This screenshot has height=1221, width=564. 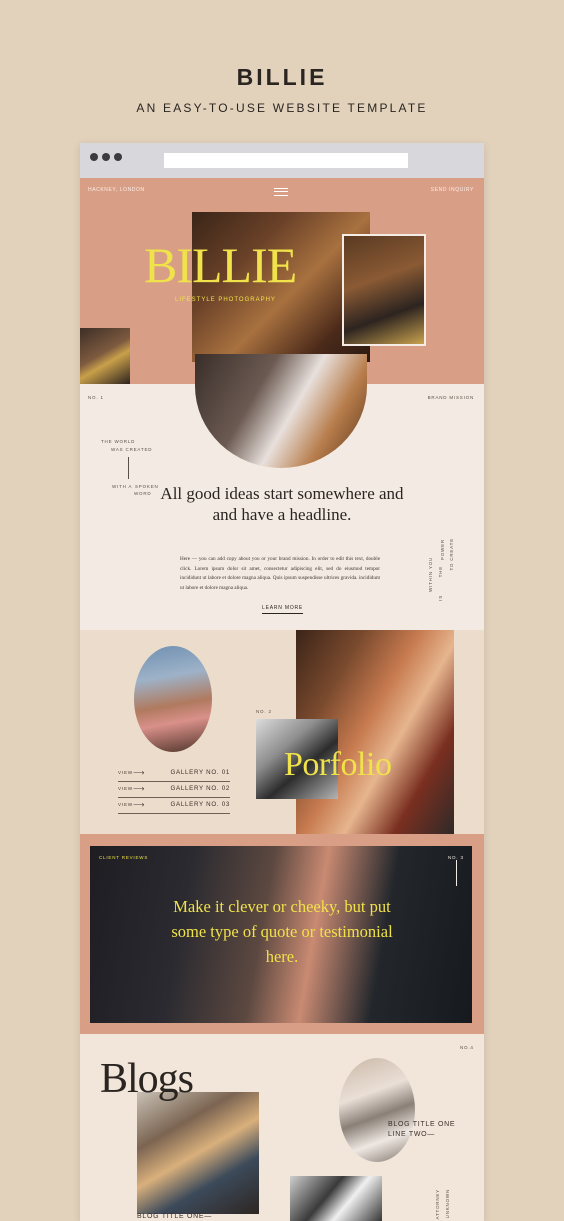 I want to click on window-close-dot, so click(x=94, y=157).